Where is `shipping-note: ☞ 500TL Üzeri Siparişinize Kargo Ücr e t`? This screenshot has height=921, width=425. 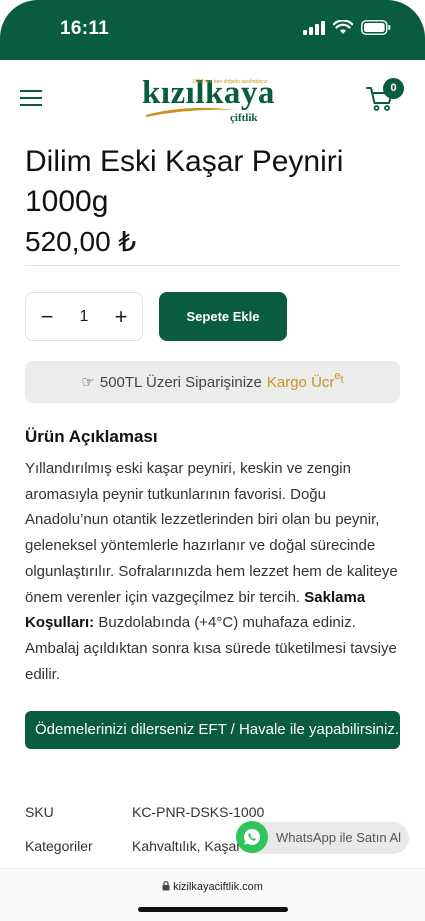 shipping-note: ☞ 500TL Üzeri Siparişinize Kargo Ücr e t is located at coordinates (212, 382).